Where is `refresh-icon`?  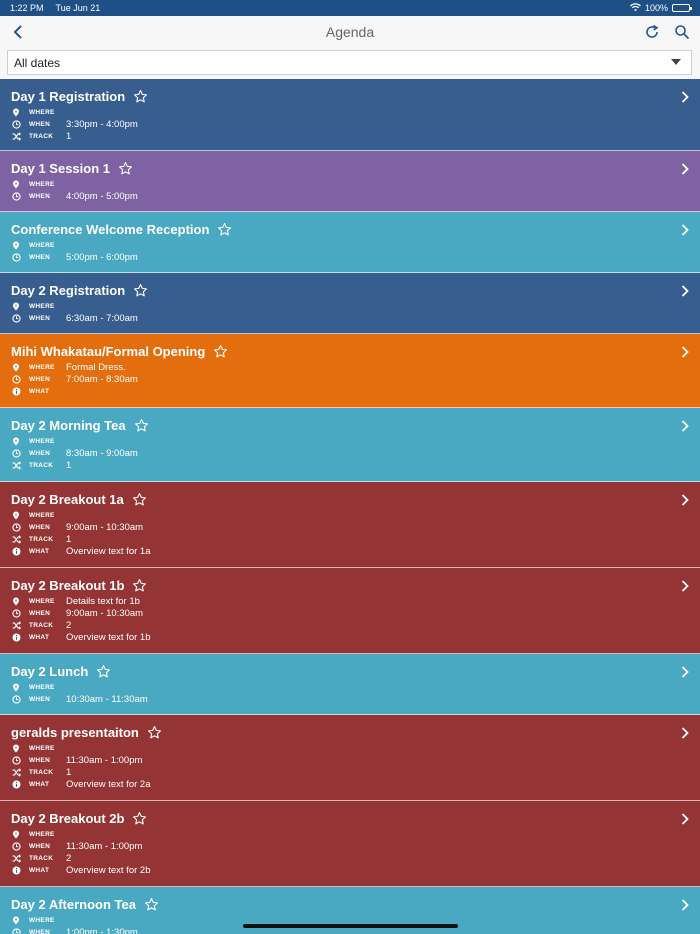 refresh-icon is located at coordinates (652, 31).